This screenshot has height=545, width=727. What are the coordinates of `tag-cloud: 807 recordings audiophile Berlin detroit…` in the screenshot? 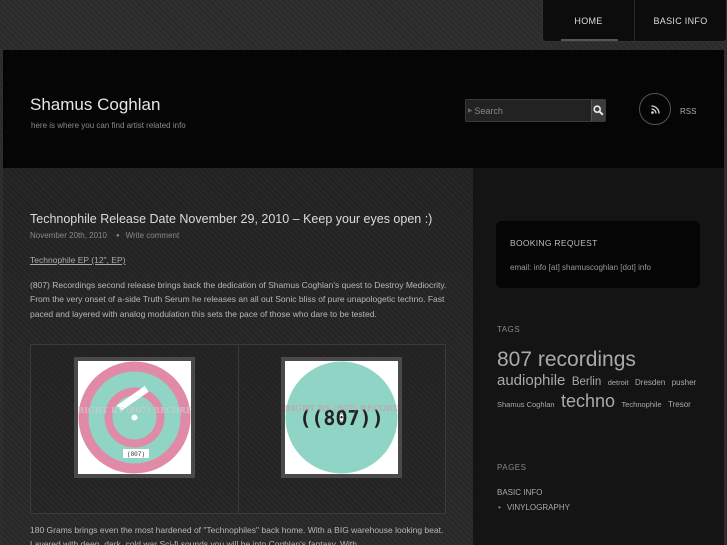 It's located at (604, 380).